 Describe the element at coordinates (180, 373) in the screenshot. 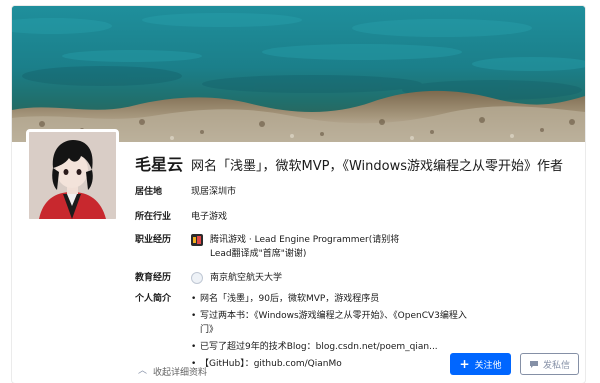

I see `collapse-details-label: 收起详细资料` at that location.